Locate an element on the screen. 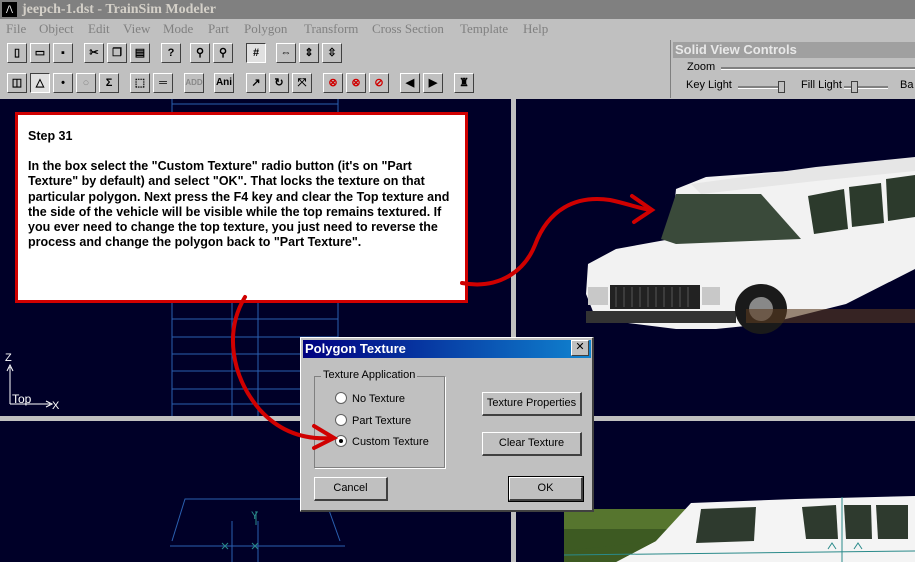  radio-part-texture: Part Texture is located at coordinates (373, 420).